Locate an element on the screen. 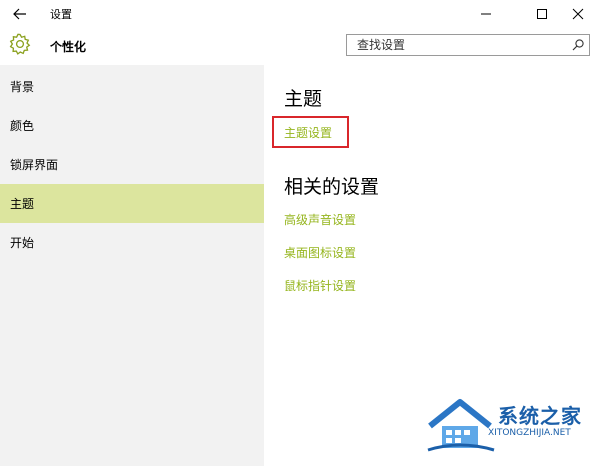 Image resolution: width=600 pixels, height=466 pixels. minimize-button is located at coordinates (486, 14).